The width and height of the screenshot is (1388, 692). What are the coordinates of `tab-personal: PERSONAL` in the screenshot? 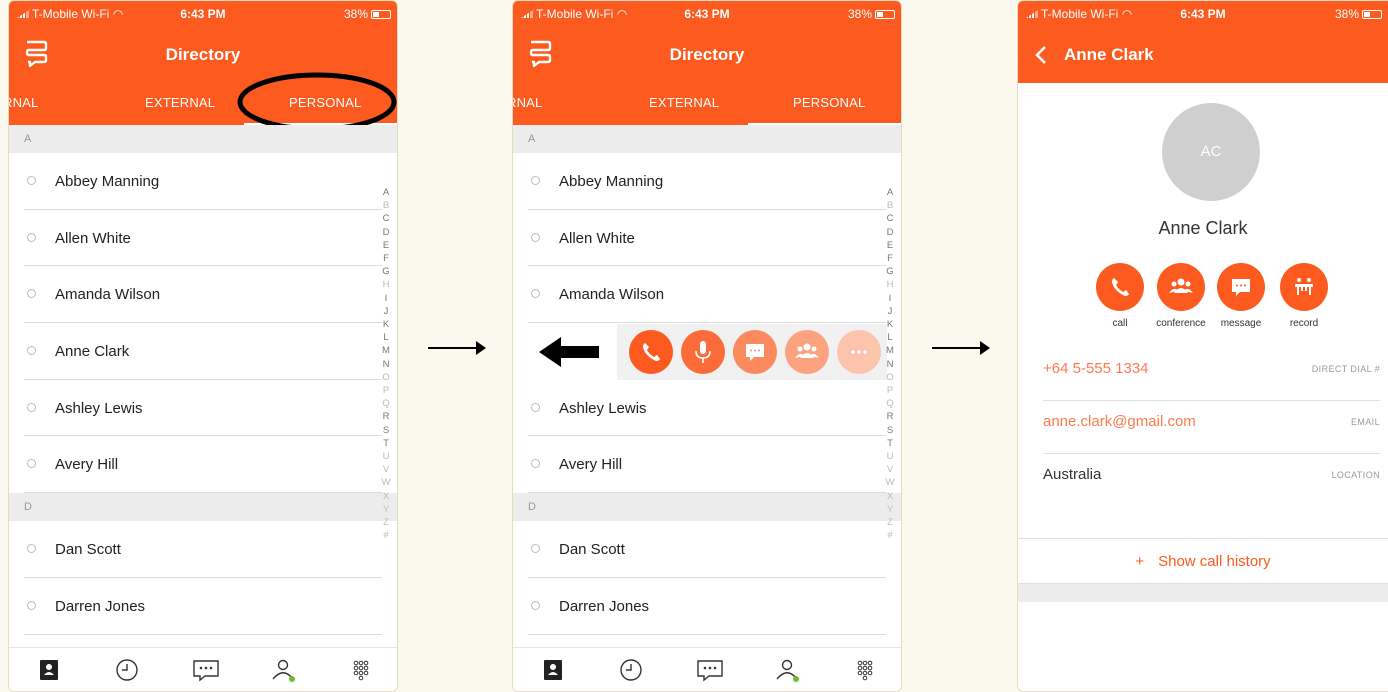 It's located at (829, 102).